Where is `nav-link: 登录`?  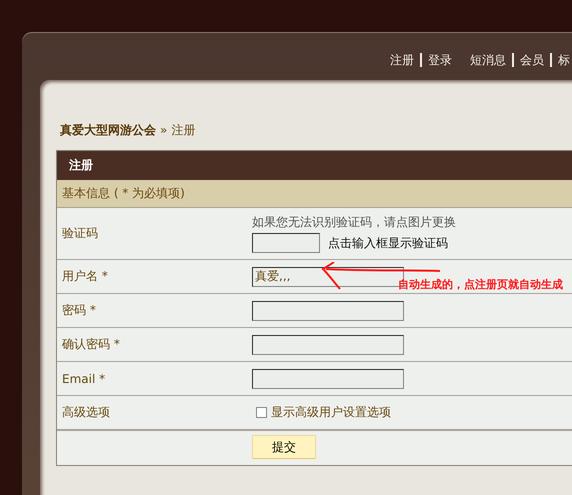 nav-link: 登录 is located at coordinates (440, 60).